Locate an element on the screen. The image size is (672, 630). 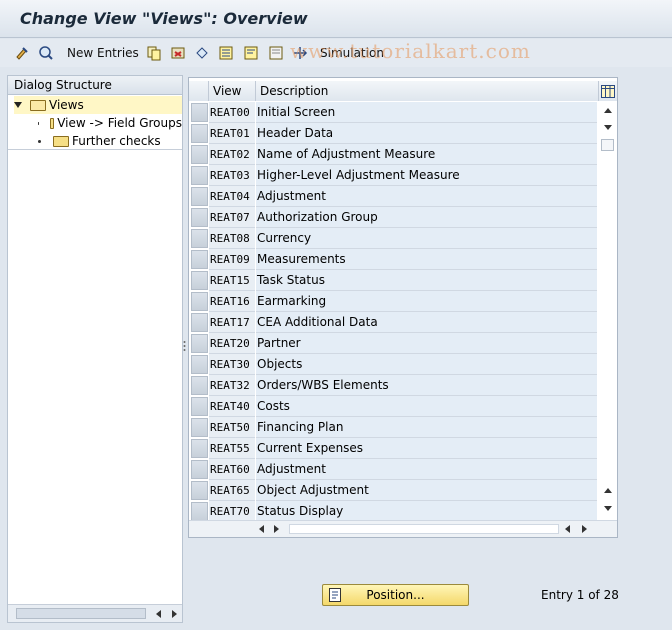
table-row: REAT55 Current Expenses is located at coordinates (394, 448).